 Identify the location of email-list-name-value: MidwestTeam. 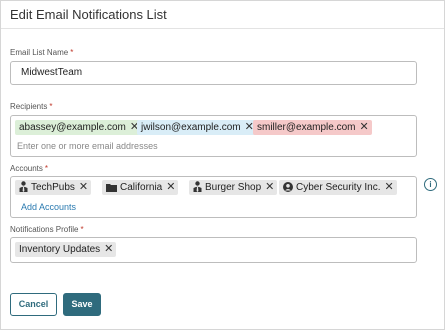
(52, 72).